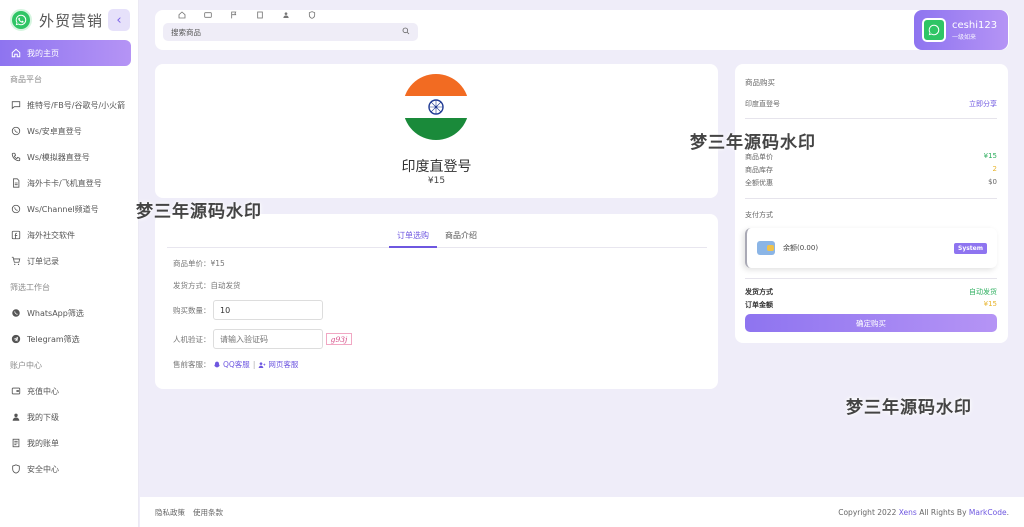  I want to click on copyright-brand: Xens, so click(908, 512).